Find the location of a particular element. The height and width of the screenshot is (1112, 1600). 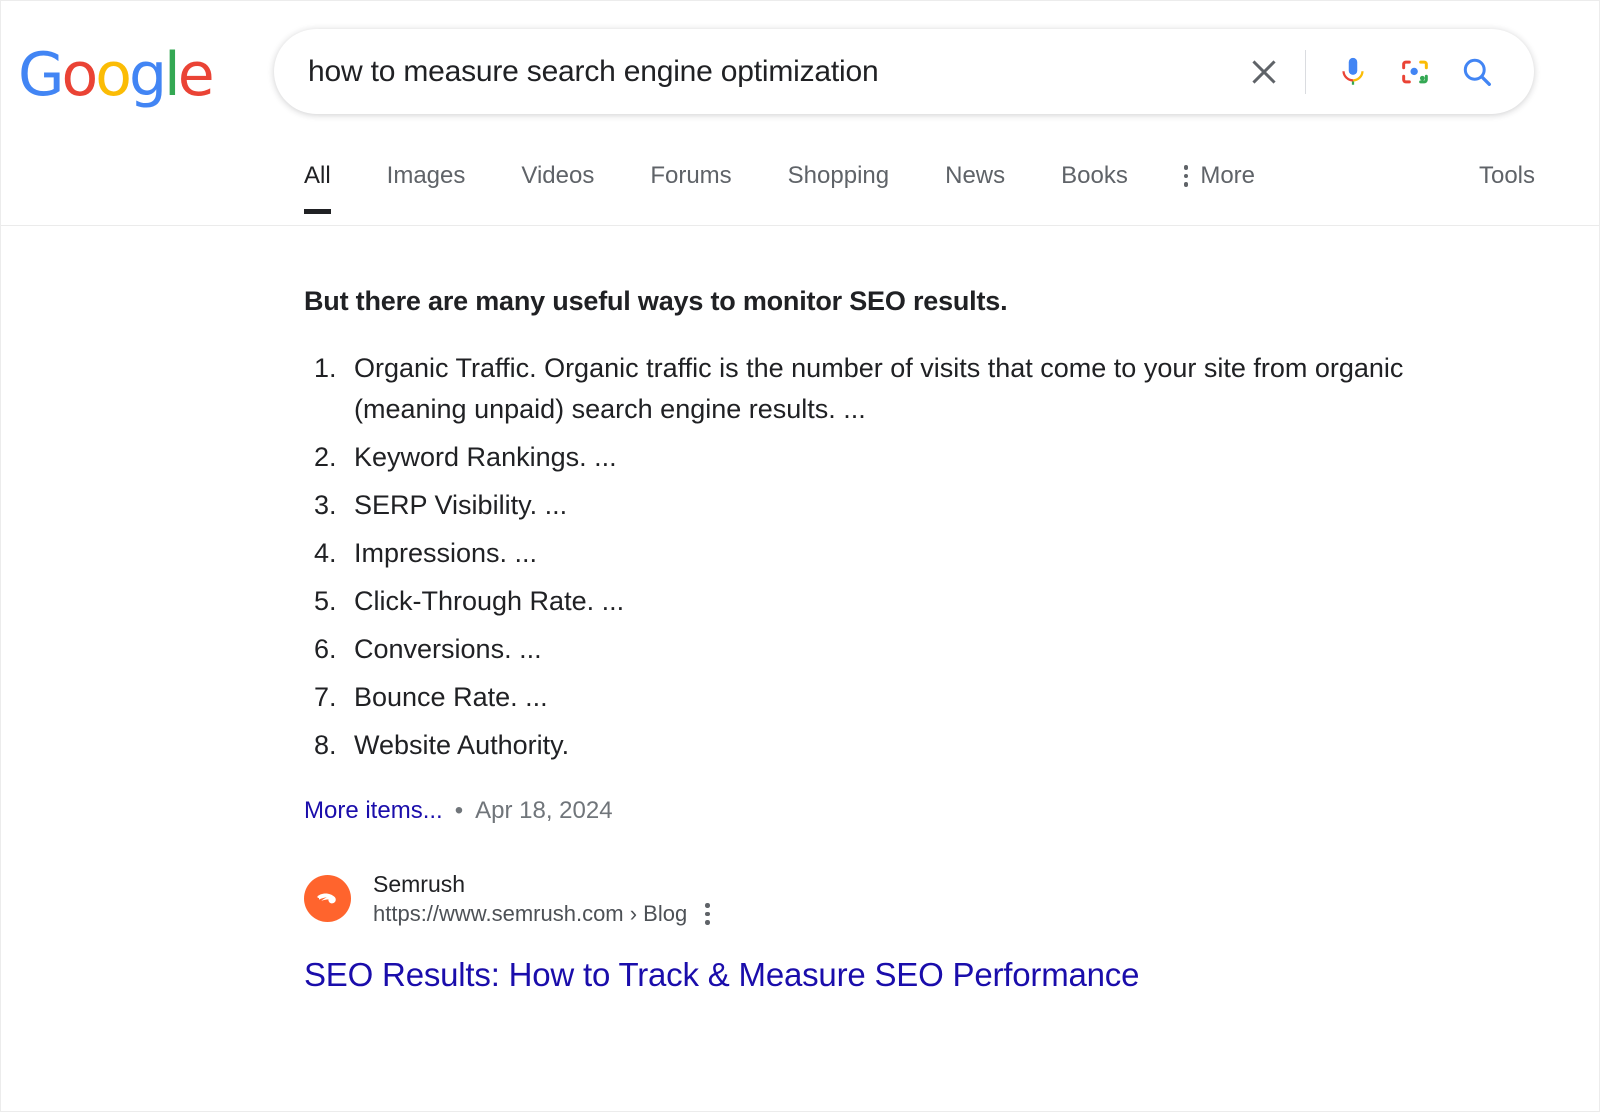

tab-all: All is located at coordinates (317, 189).